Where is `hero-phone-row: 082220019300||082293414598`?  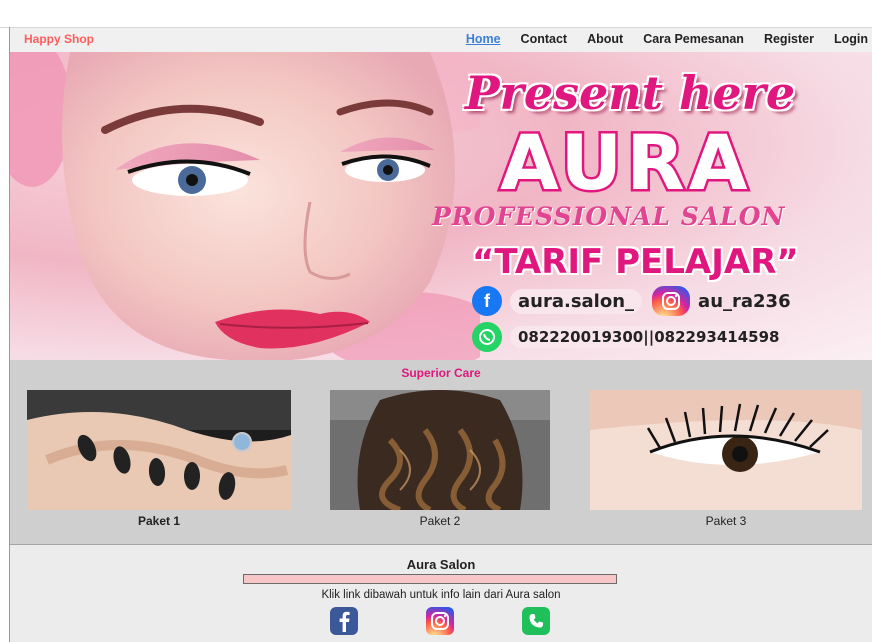 hero-phone-row: 082220019300||082293414598 is located at coordinates (630, 337).